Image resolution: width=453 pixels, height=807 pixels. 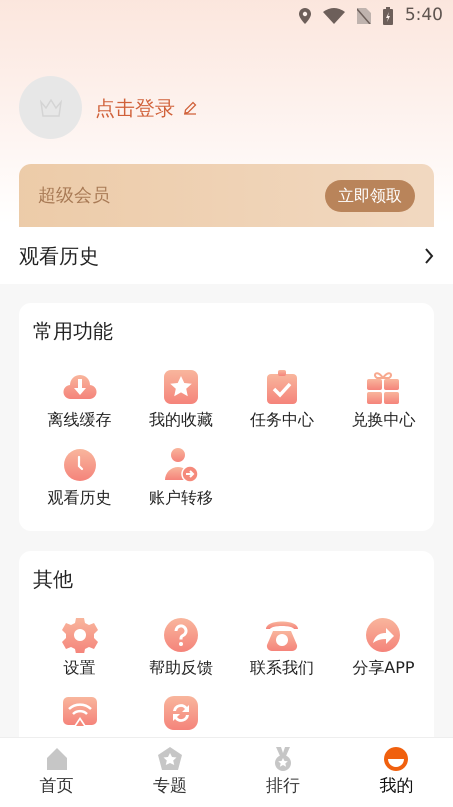 I want to click on feature-button: 联系我们, so click(x=282, y=668).